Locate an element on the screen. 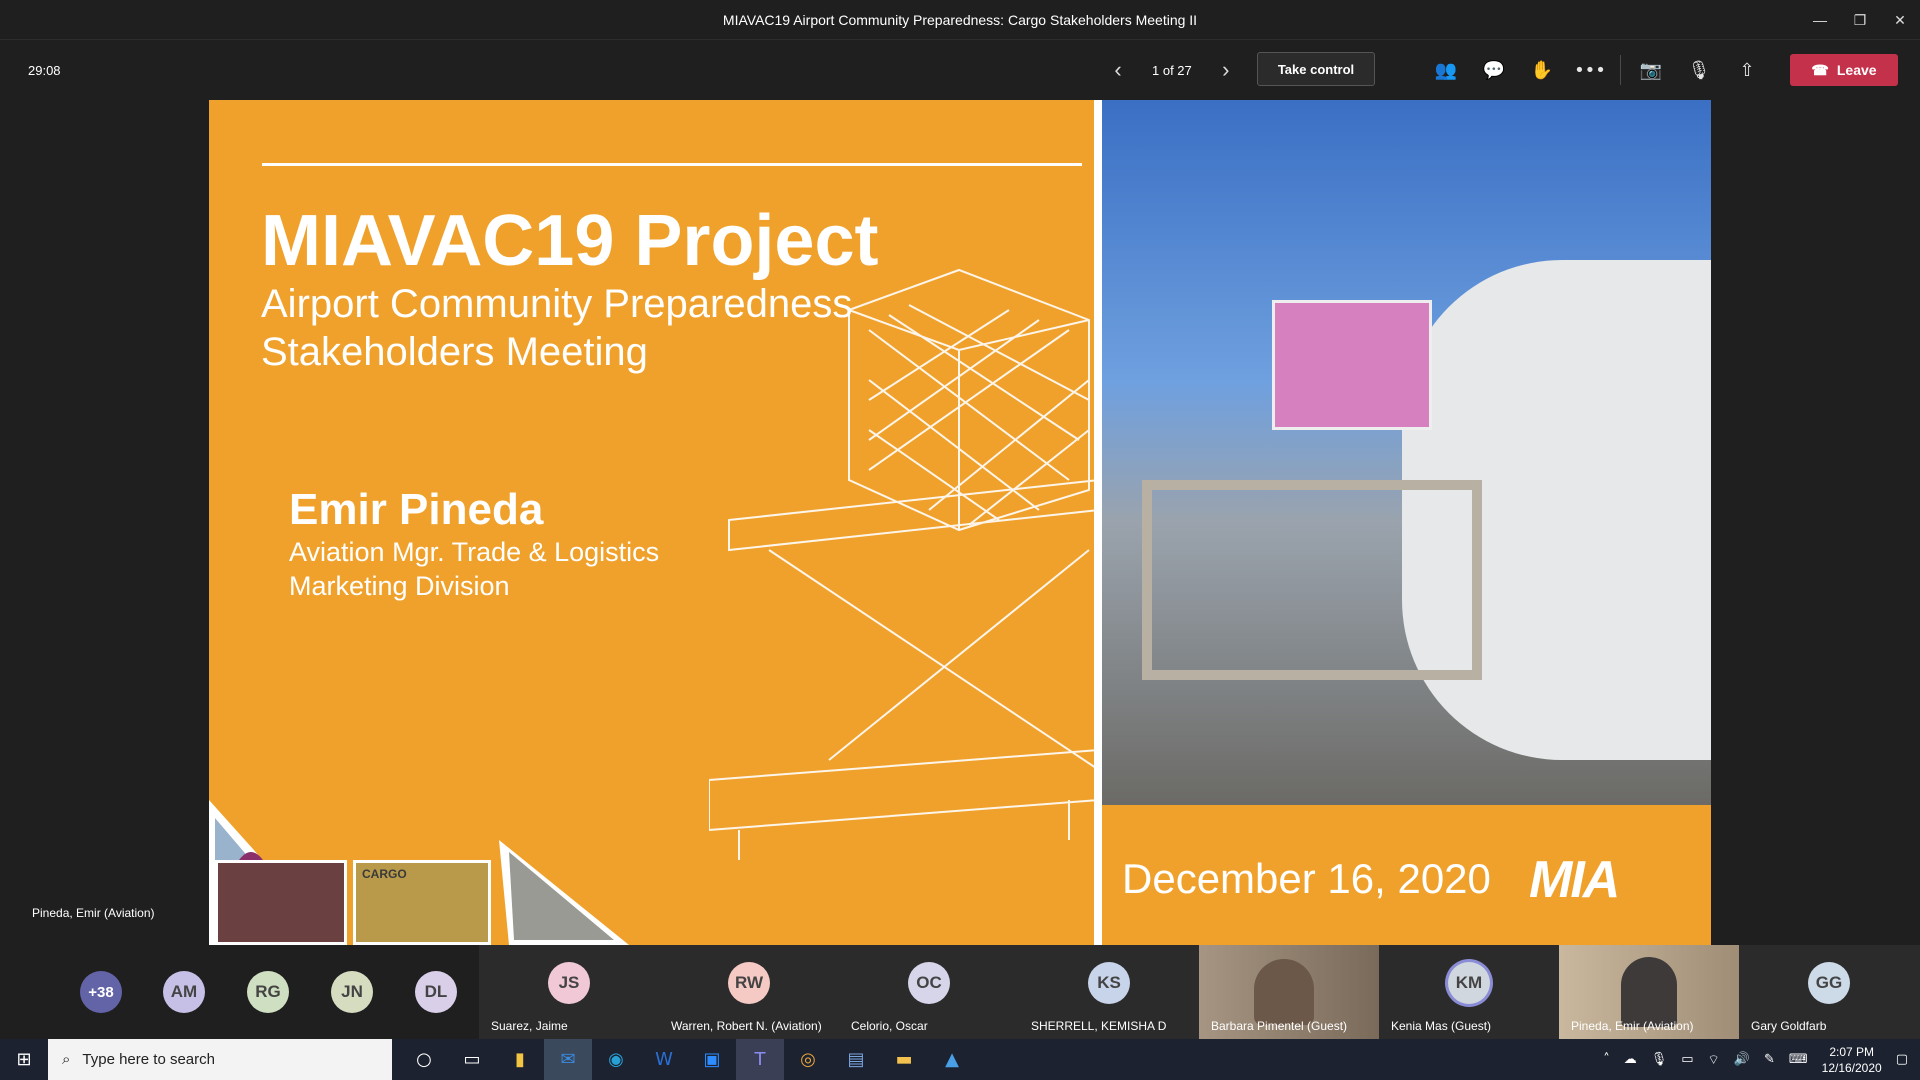 The image size is (1920, 1080). page-indicator: 1 of 27 is located at coordinates (1172, 70).